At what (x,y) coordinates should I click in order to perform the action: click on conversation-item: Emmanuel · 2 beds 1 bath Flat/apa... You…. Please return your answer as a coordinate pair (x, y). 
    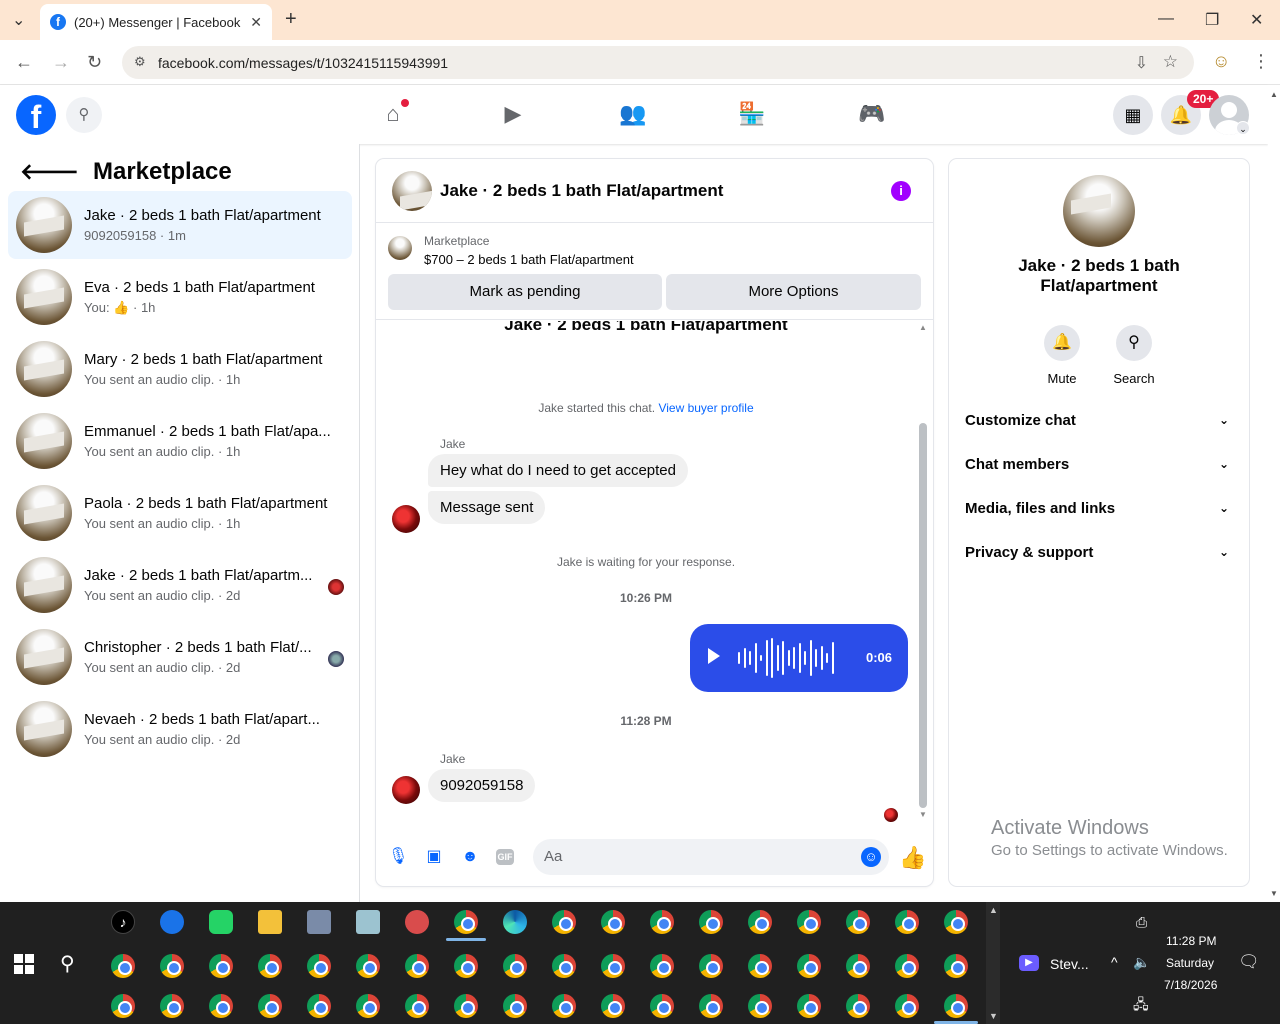
    Looking at the image, I should click on (180, 441).